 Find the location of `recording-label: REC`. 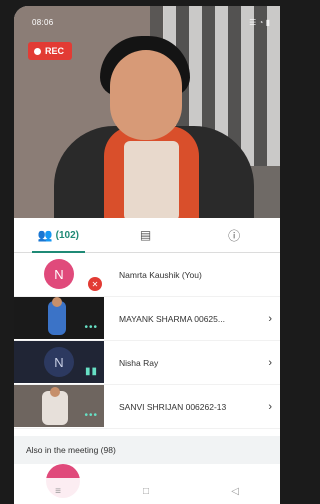

recording-label: REC is located at coordinates (55, 51).